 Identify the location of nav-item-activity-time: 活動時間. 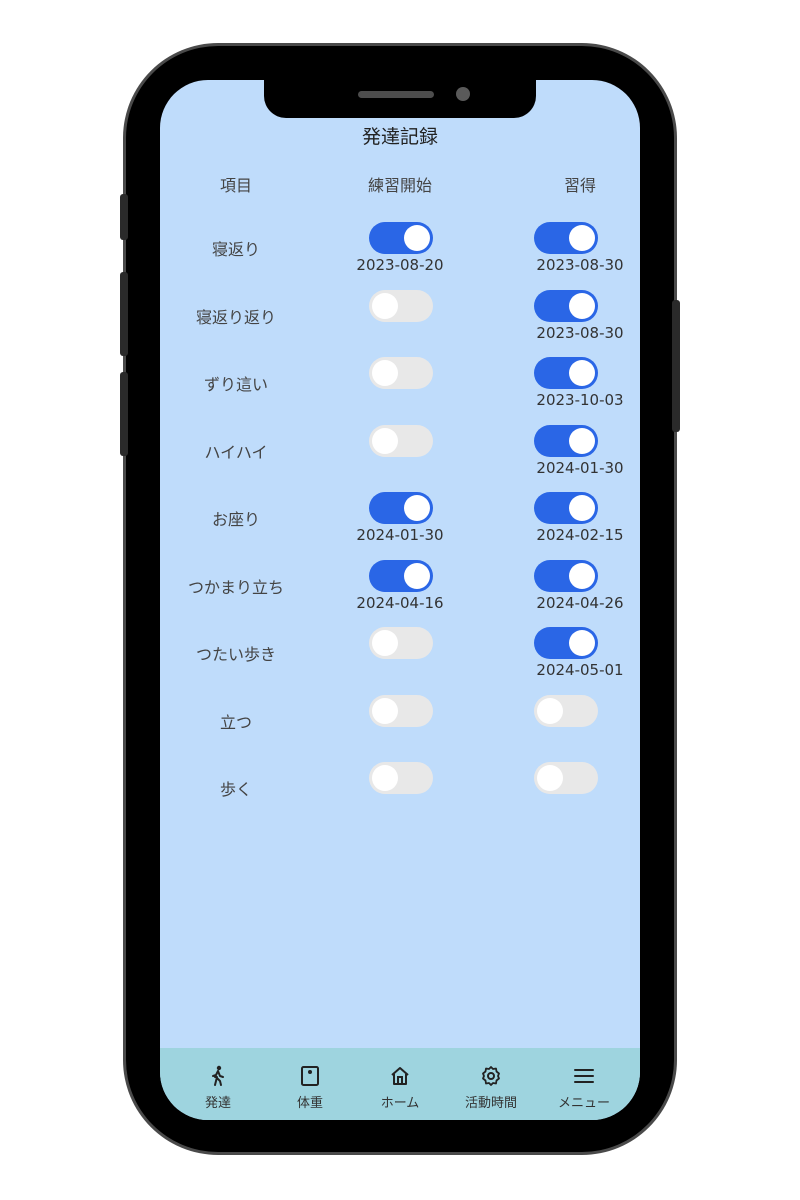
(491, 1087).